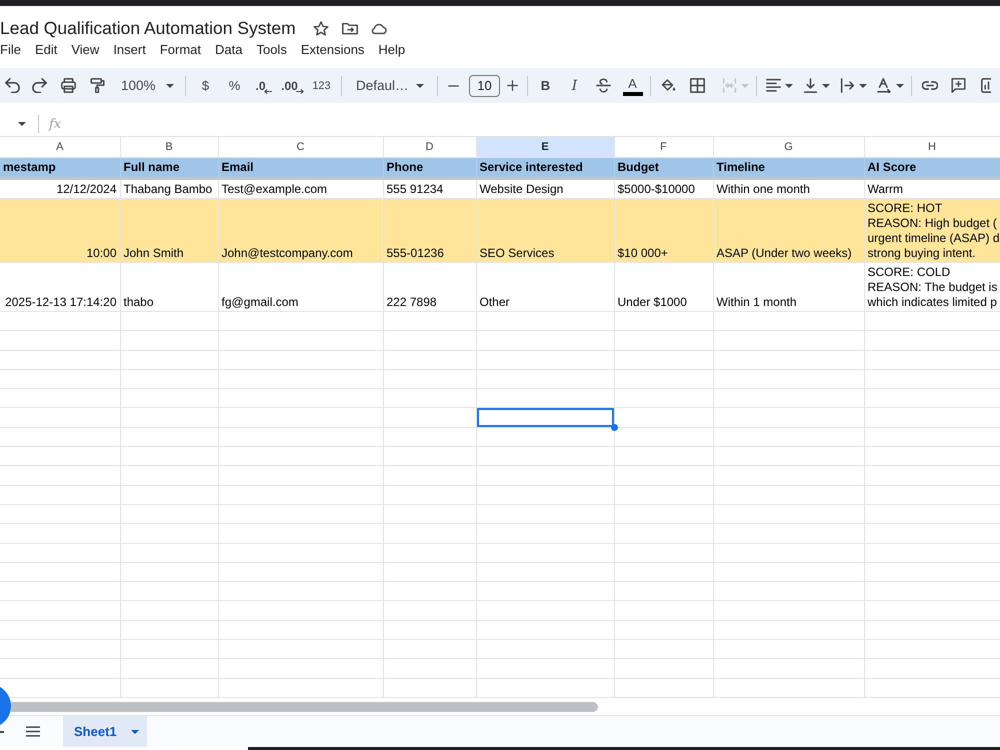  I want to click on column-header: G, so click(788, 147).